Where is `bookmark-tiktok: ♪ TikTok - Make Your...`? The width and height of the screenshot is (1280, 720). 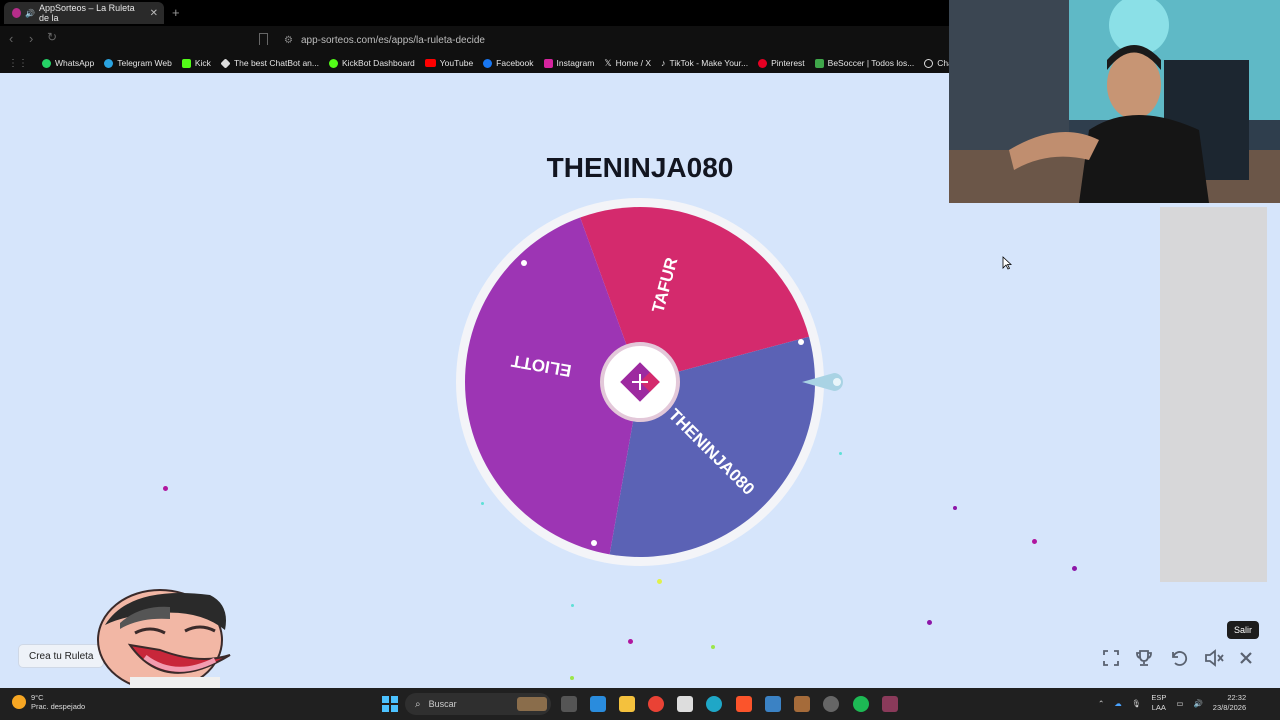
bookmark-tiktok: ♪ TikTok - Make Your... is located at coordinates (704, 63).